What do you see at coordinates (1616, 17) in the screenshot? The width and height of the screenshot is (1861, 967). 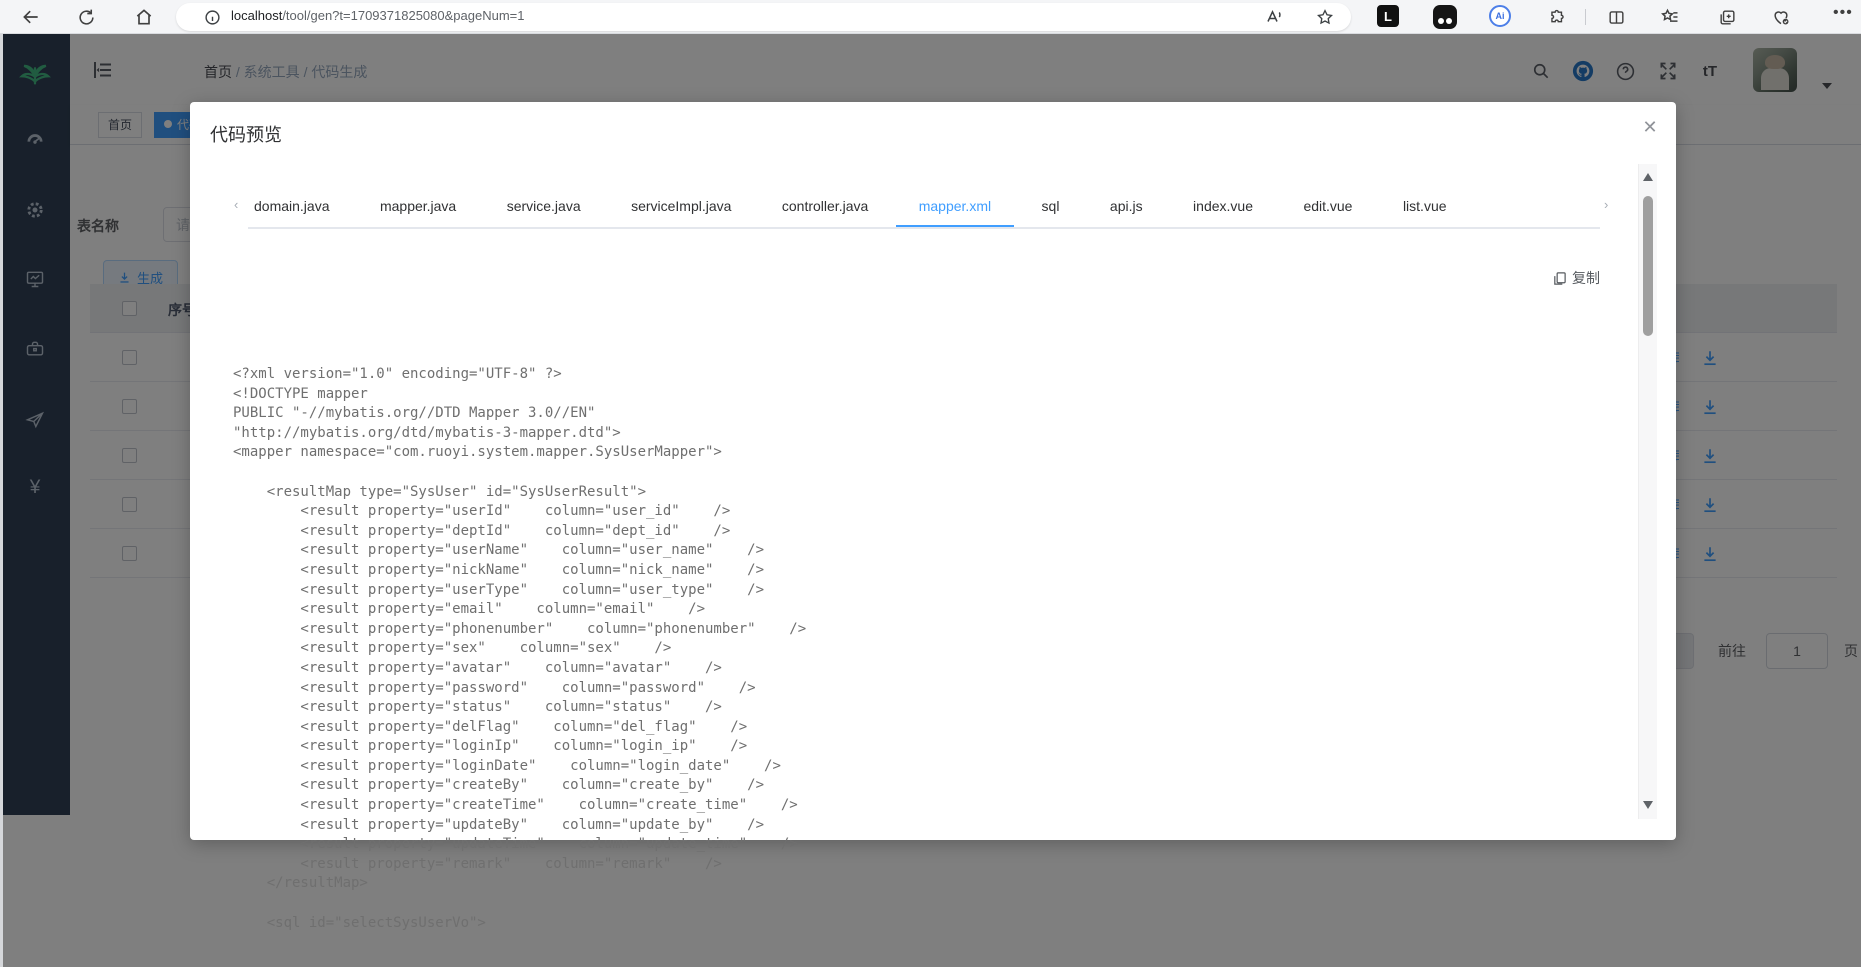 I see `split-screen-icon` at bounding box center [1616, 17].